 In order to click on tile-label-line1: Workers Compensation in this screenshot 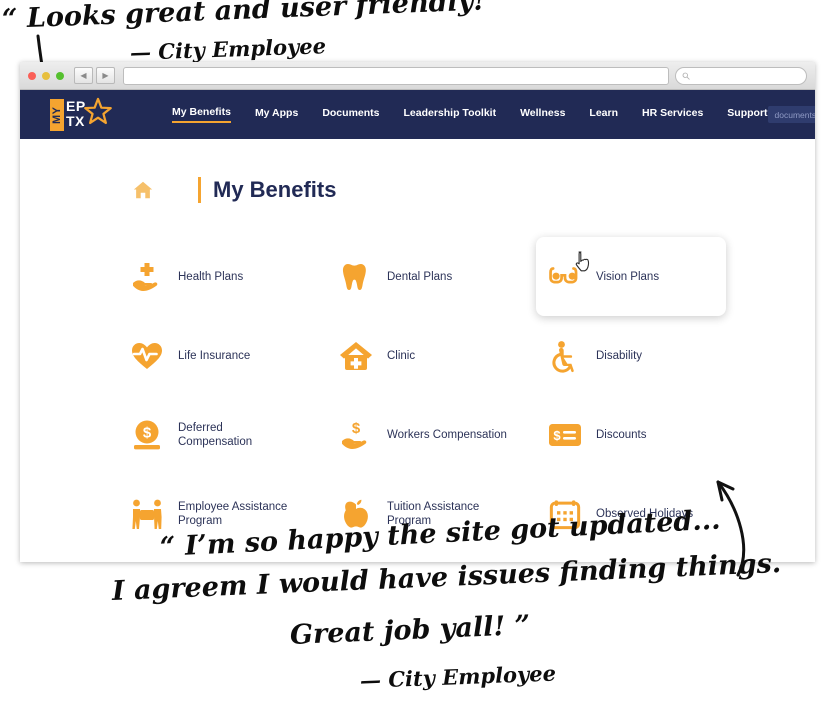, I will do `click(447, 434)`.